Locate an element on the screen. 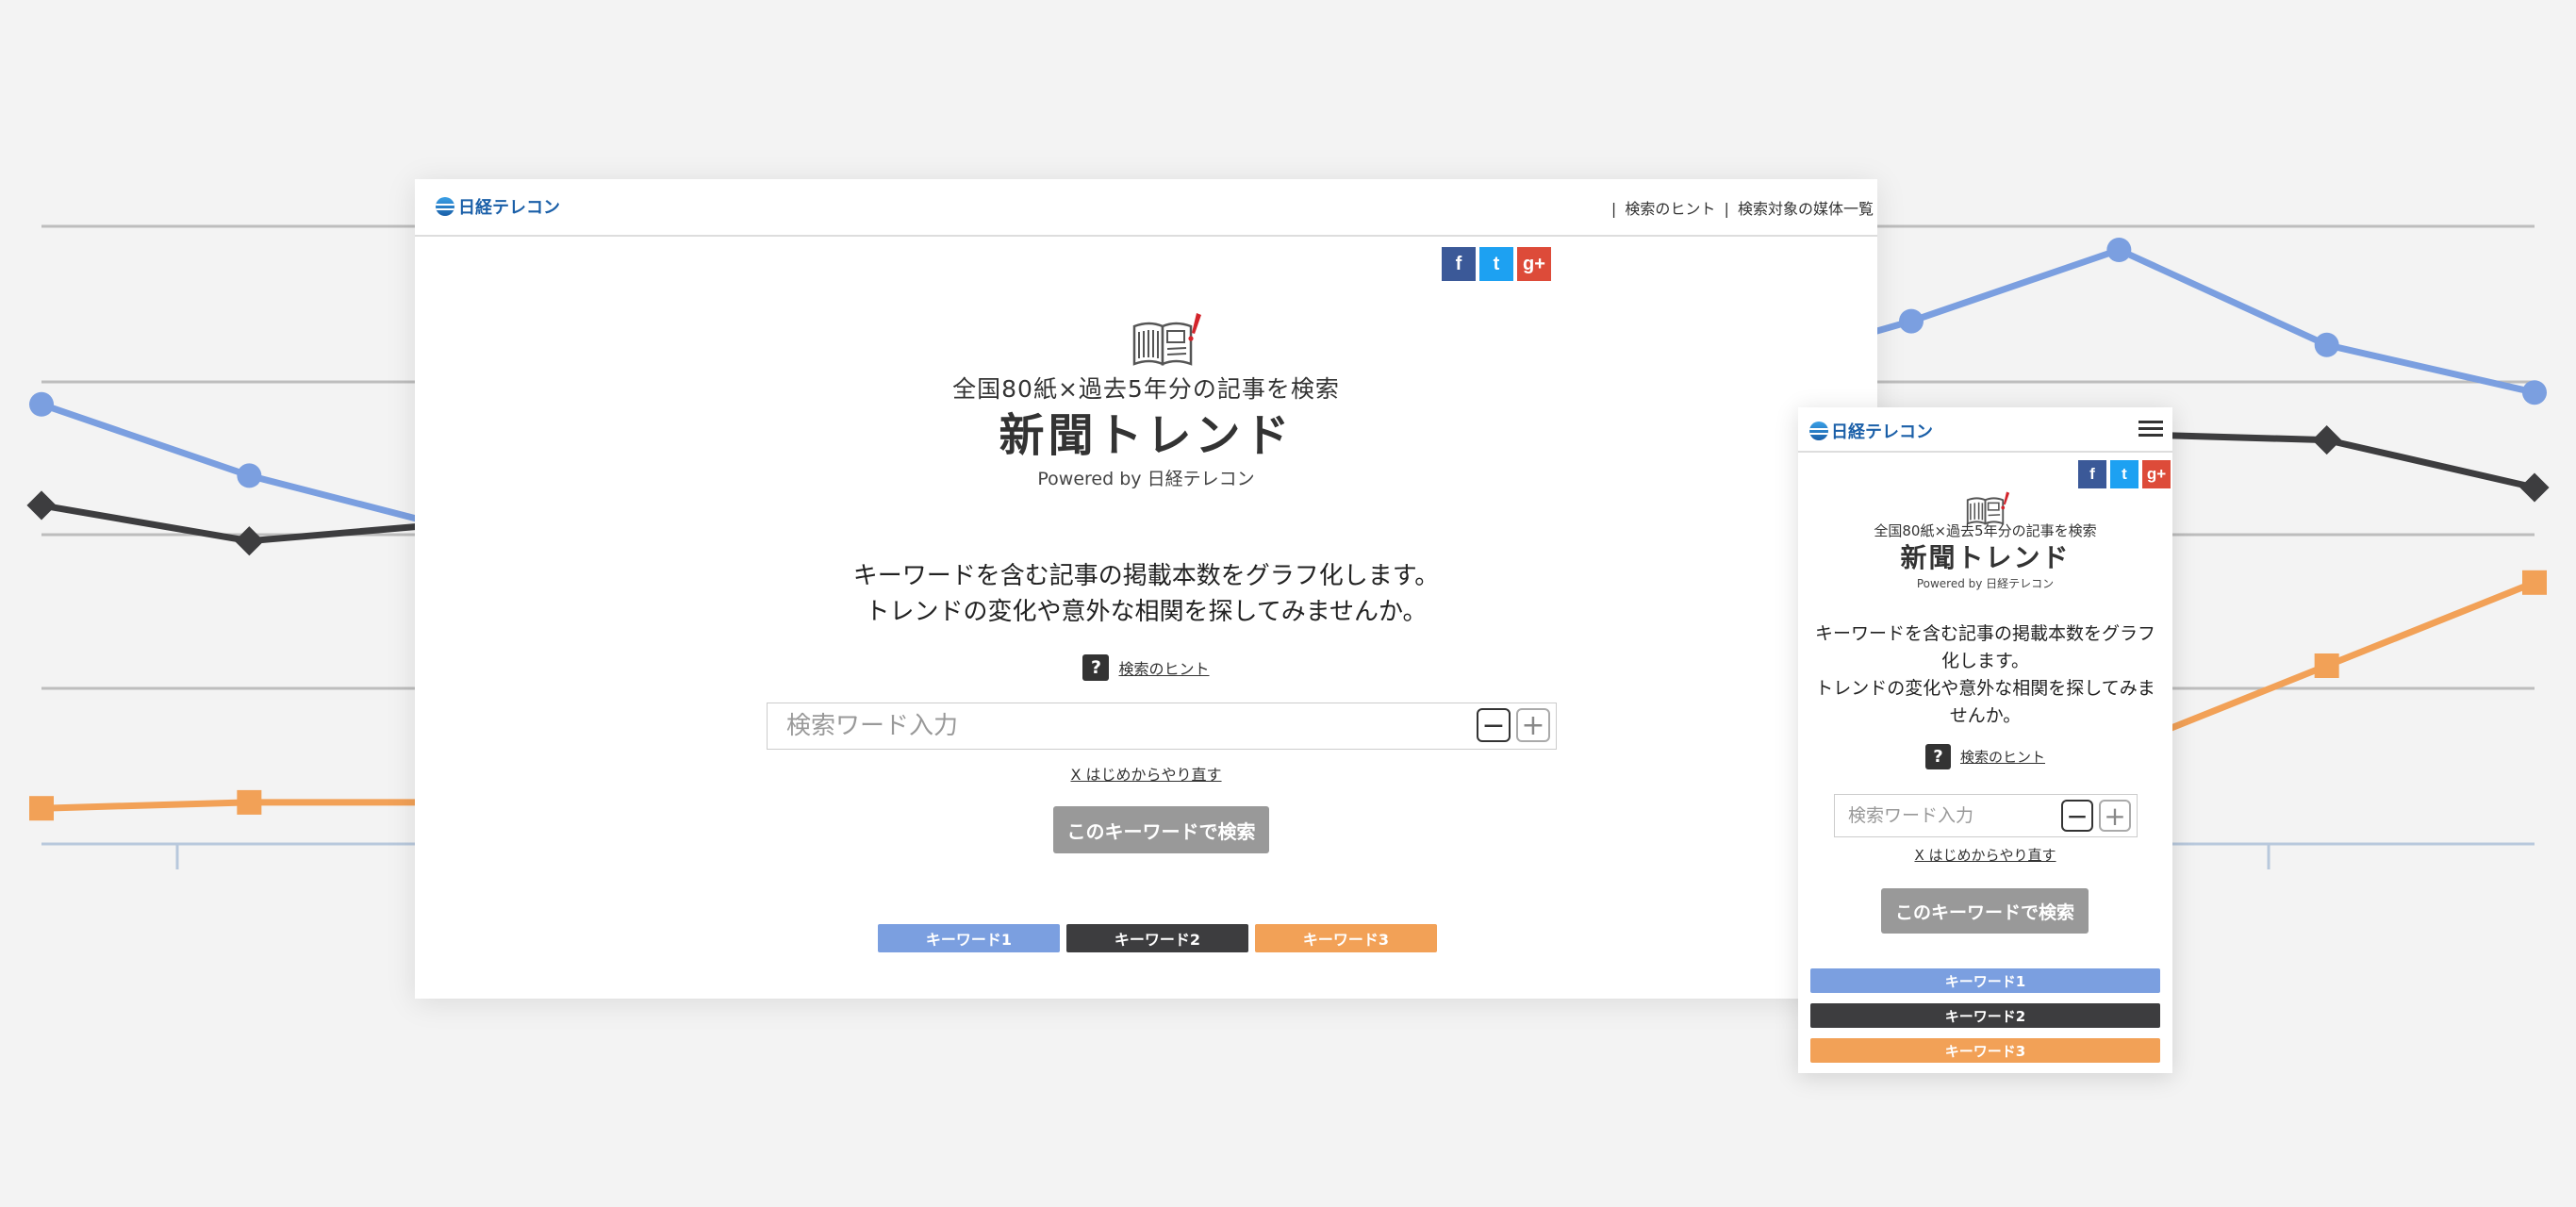 This screenshot has width=2576, height=1207. twitter-share-button: t is located at coordinates (1496, 264).